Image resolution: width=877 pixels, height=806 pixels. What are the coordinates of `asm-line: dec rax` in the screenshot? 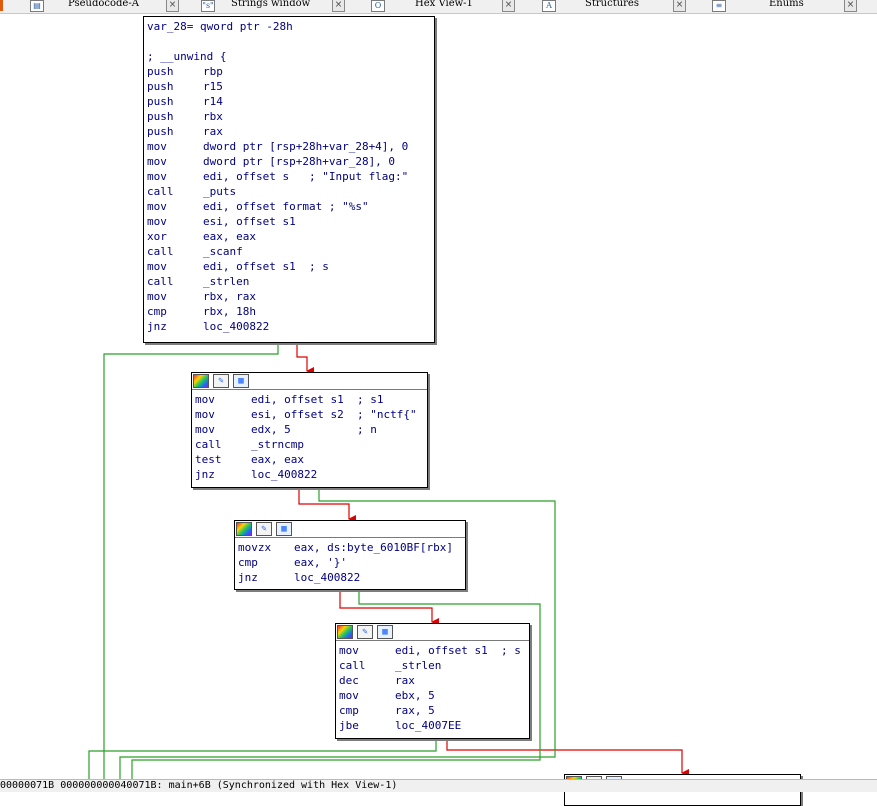 It's located at (432, 680).